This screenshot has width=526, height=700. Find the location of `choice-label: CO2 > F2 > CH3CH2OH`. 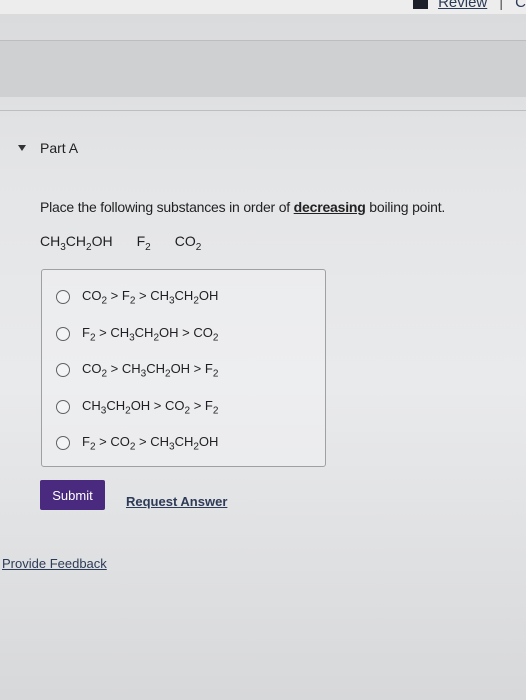

choice-label: CO2 > F2 > CH3CH2OH is located at coordinates (150, 297).